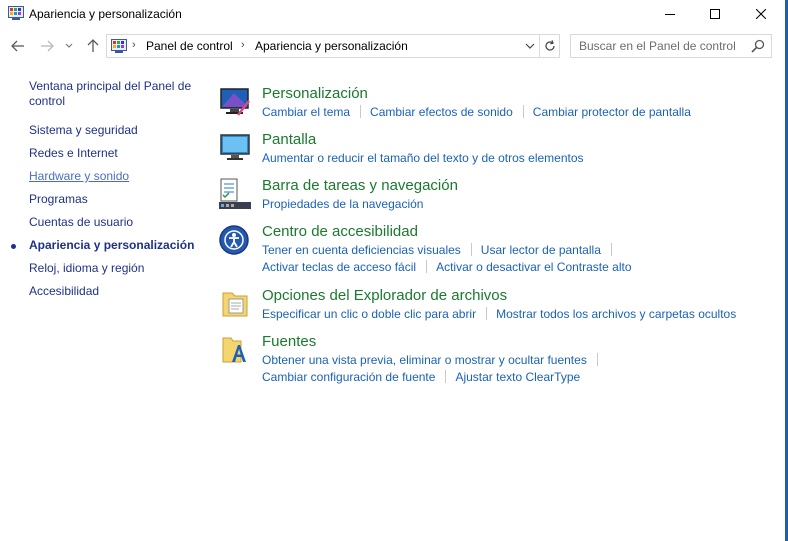  I want to click on taskbar-icon, so click(235, 194).